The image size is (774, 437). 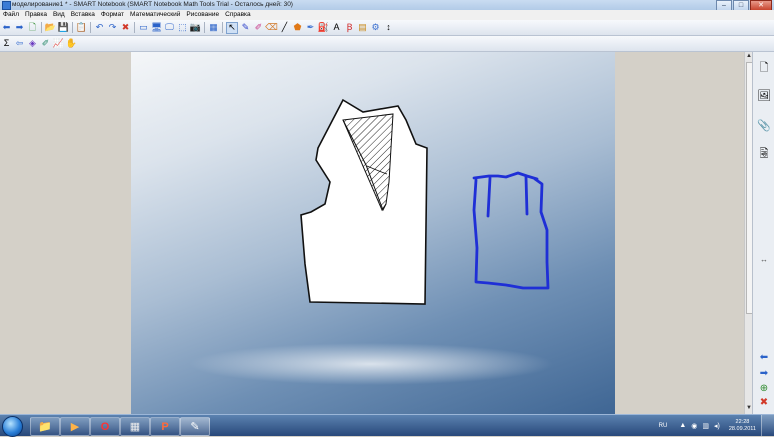 What do you see at coordinates (165, 426) in the screenshot?
I see `powerpoint-taskbar-icon: P` at bounding box center [165, 426].